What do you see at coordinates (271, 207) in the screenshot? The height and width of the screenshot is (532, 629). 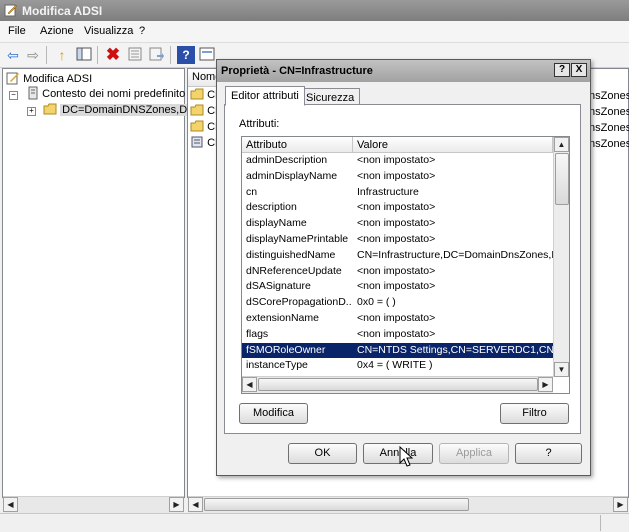 I see `attribute-name: description` at bounding box center [271, 207].